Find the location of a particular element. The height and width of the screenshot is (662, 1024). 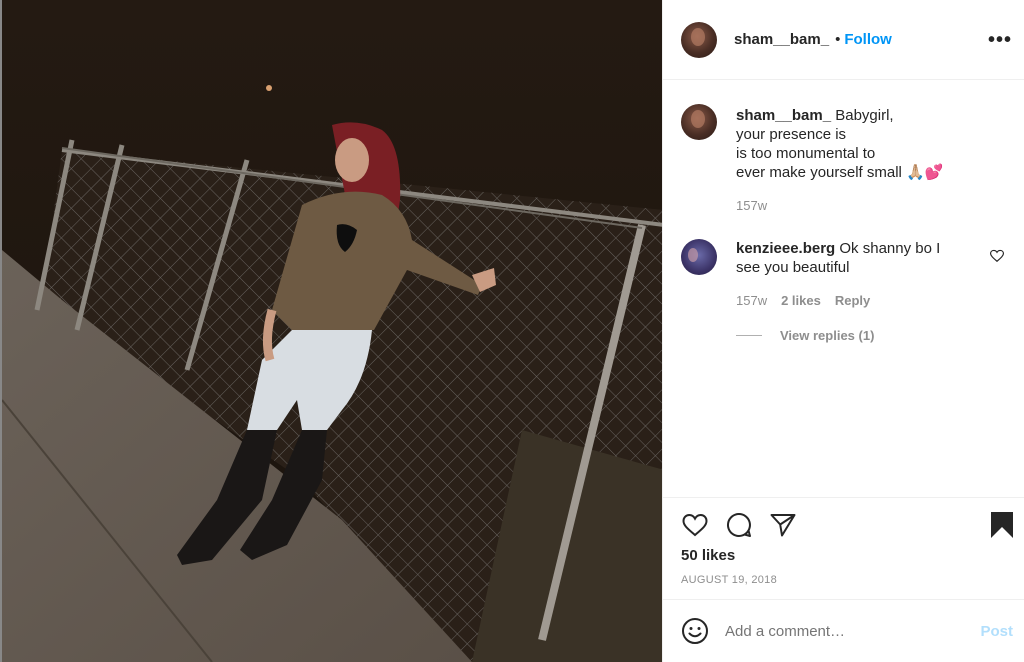

more-options-icon: ••• is located at coordinates (1000, 40).